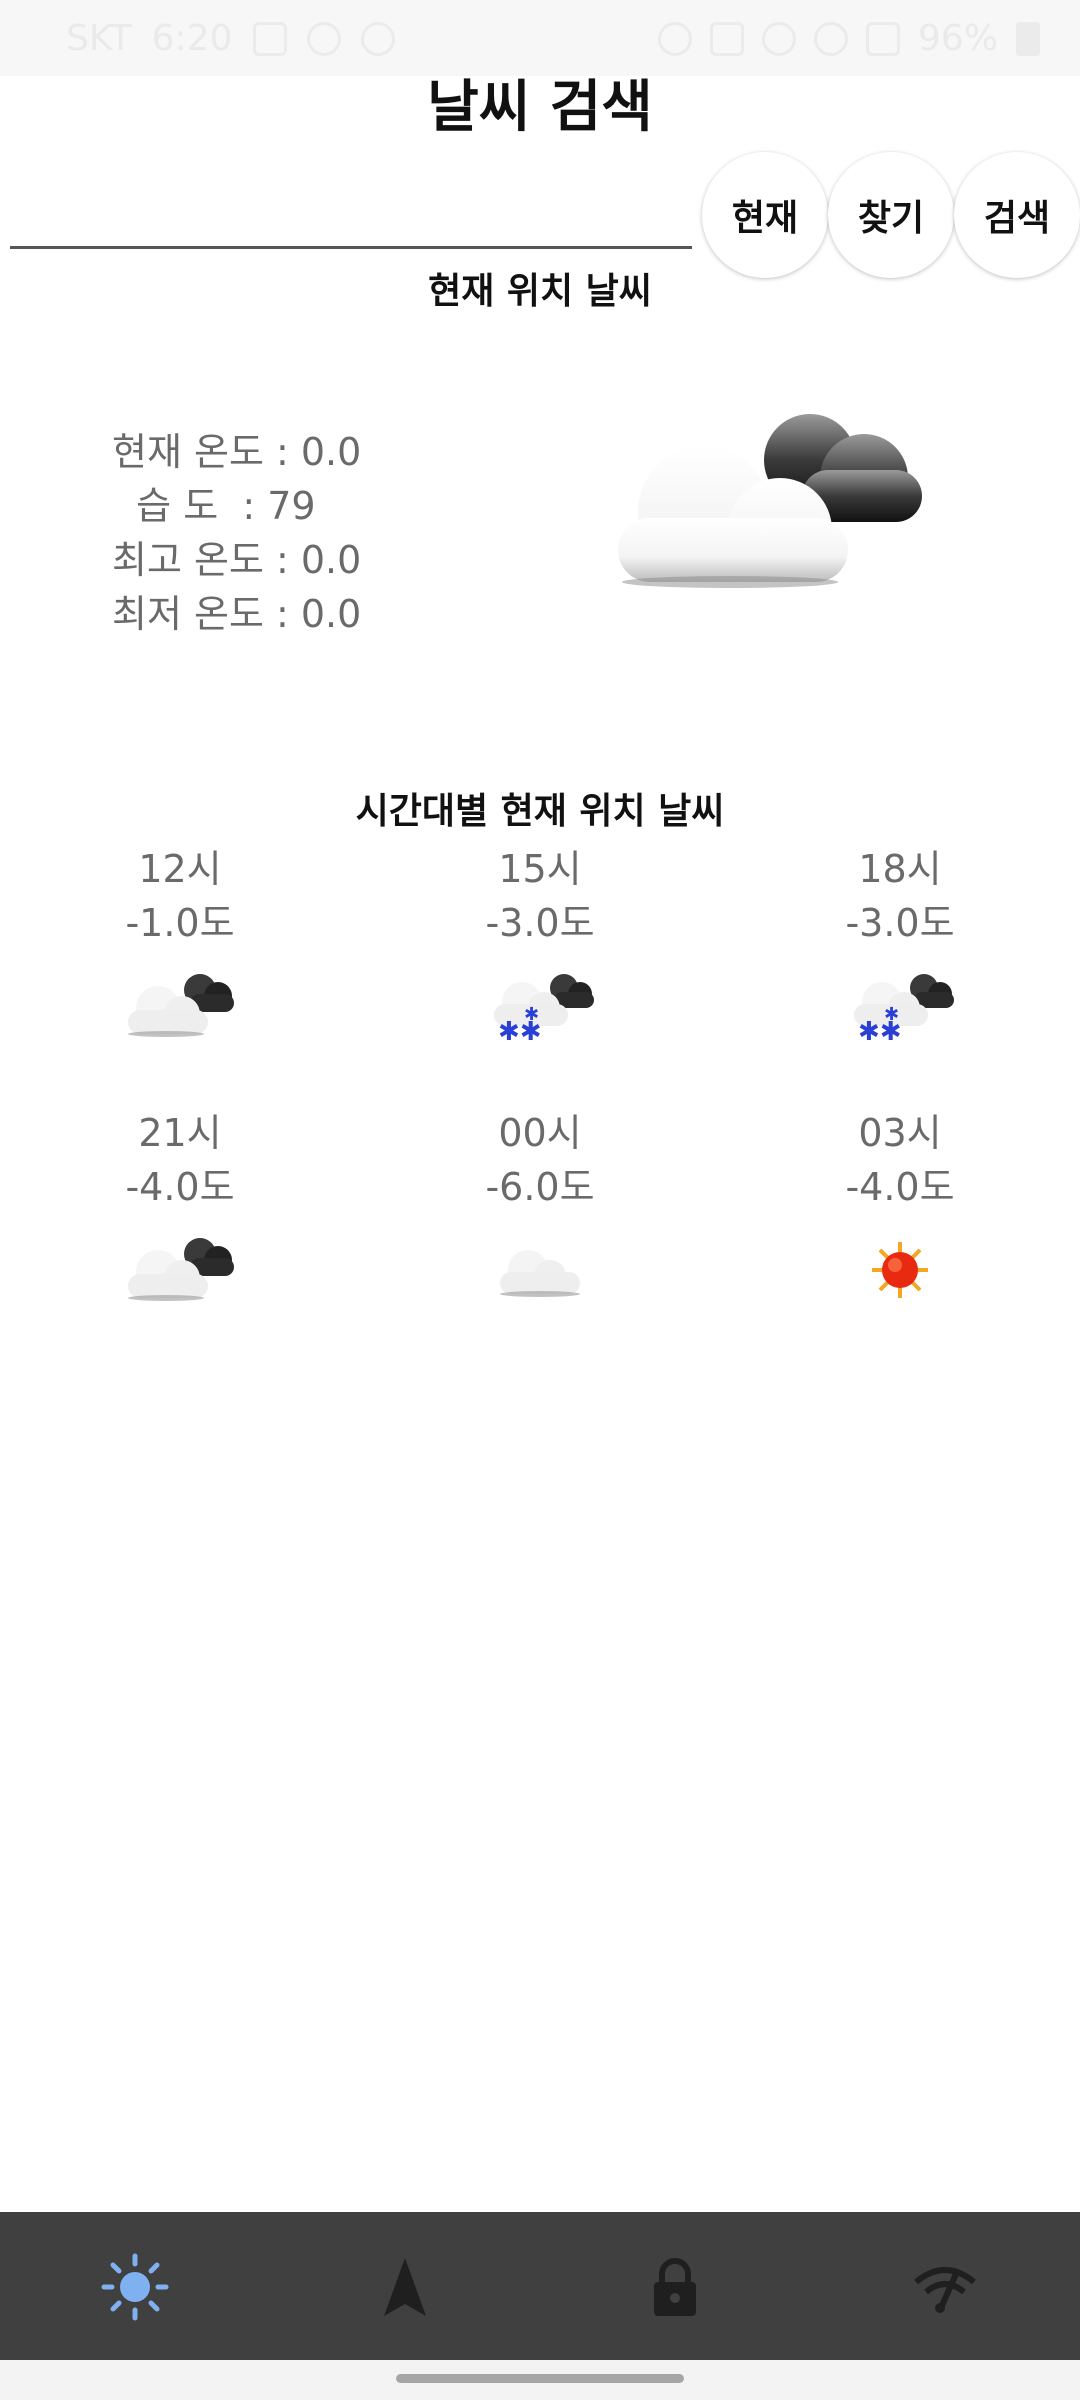  I want to click on bluetooth-icon, so click(674, 38).